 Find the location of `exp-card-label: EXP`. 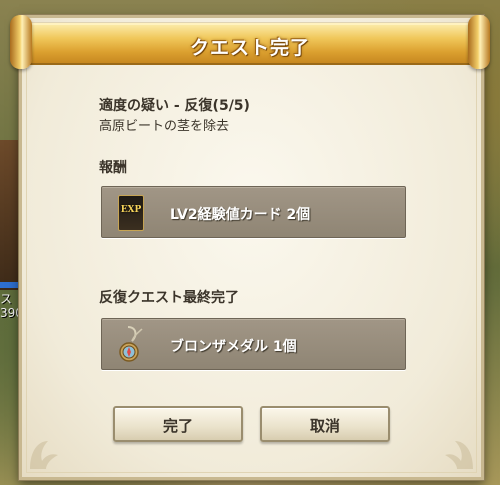

exp-card-label: EXP is located at coordinates (131, 210).